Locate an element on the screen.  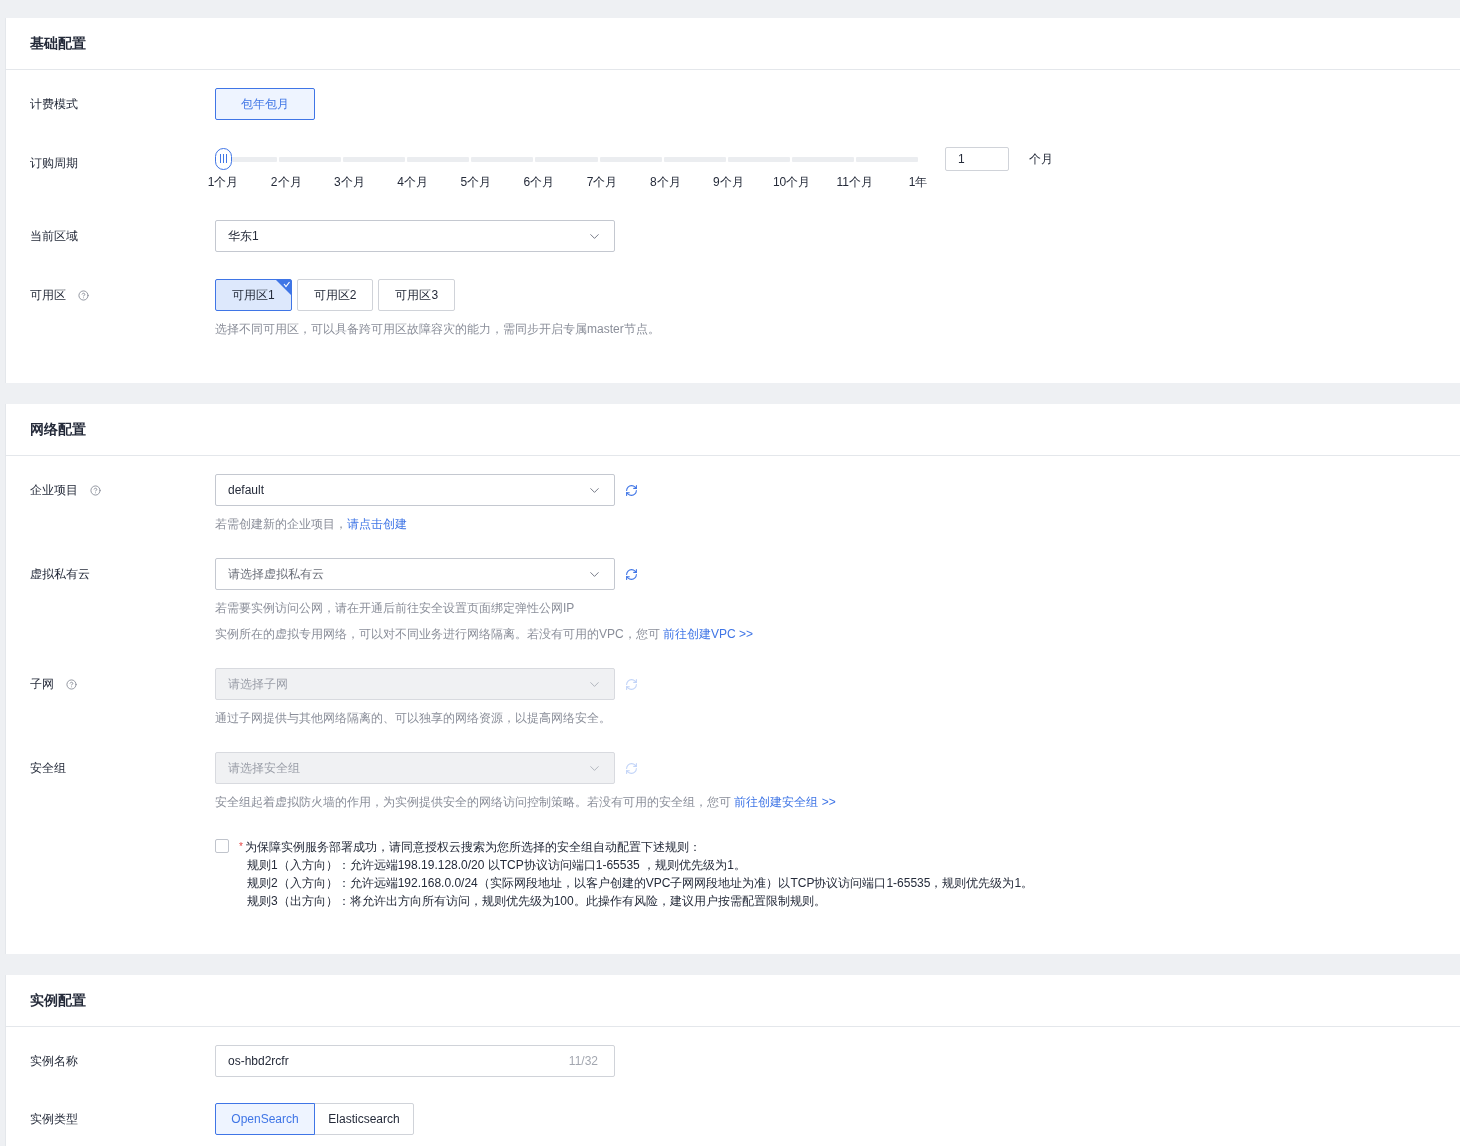
section-title: 实例配置 is located at coordinates (58, 1000).